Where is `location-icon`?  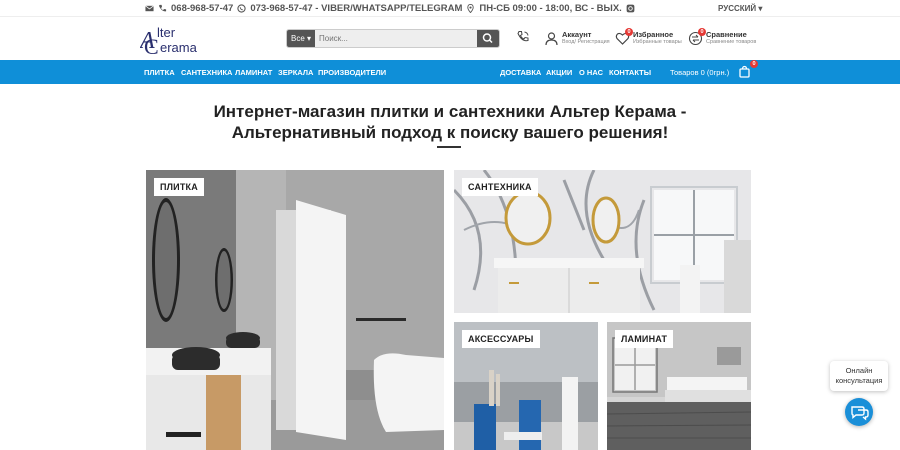 location-icon is located at coordinates (471, 8).